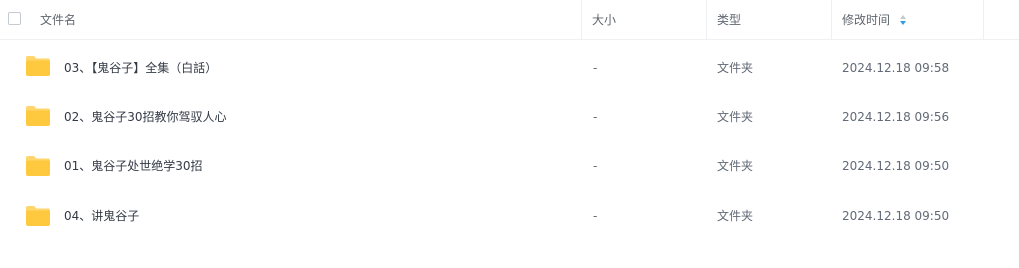  I want to click on column-header-size: 大小, so click(604, 20).